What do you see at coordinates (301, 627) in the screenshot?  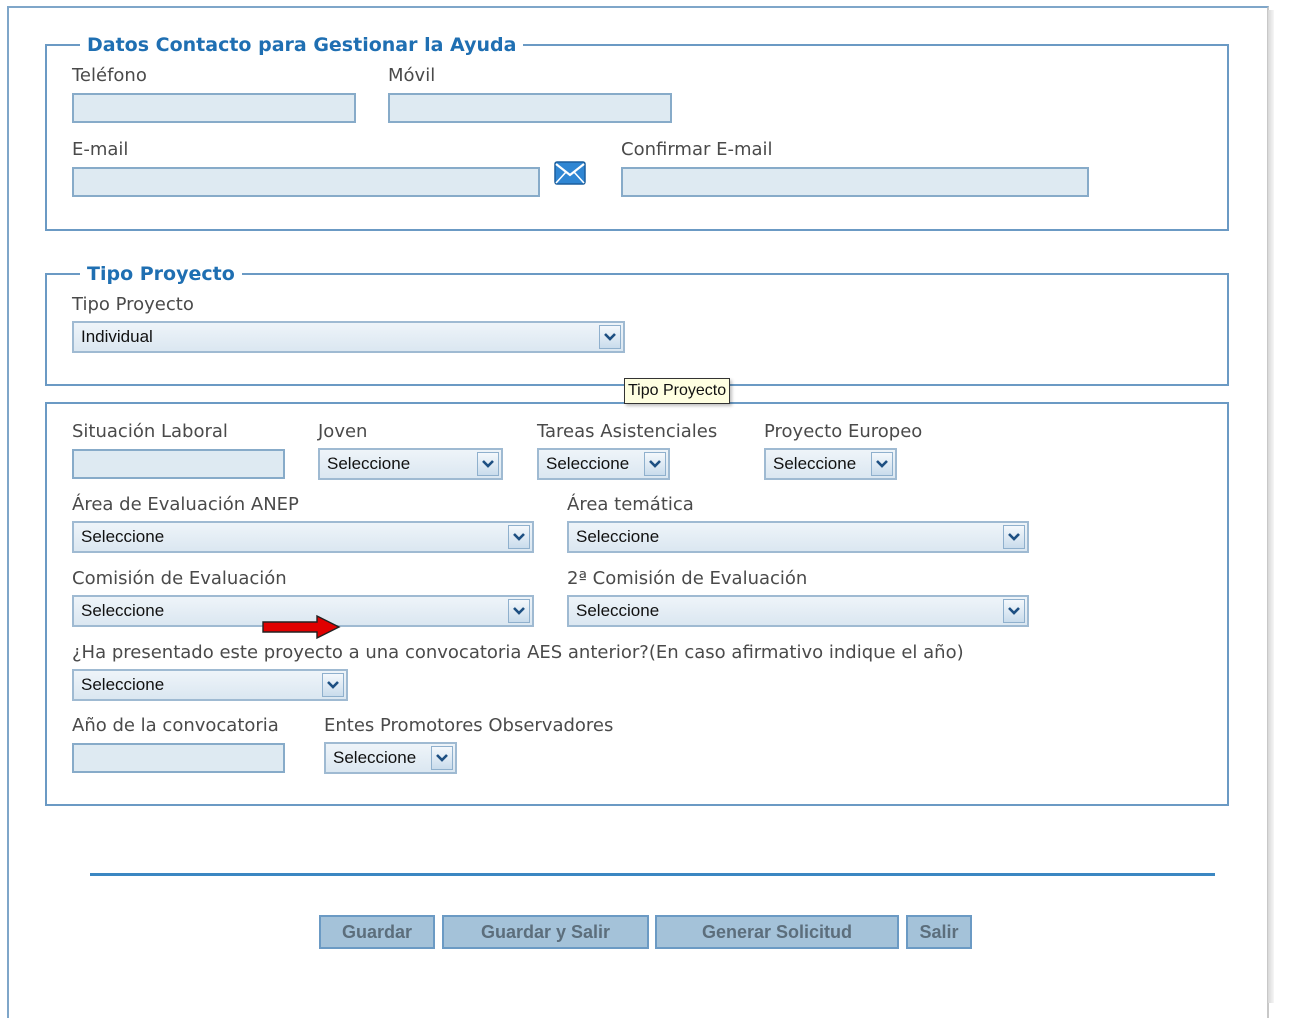 I see `red-arrow-icon` at bounding box center [301, 627].